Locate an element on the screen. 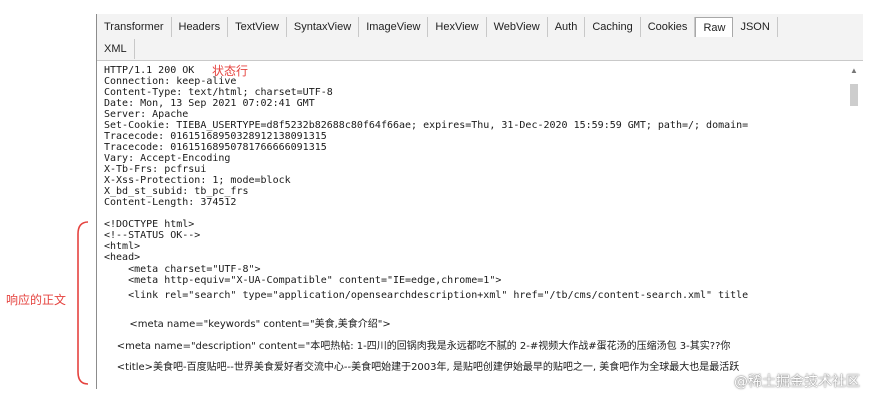 This screenshot has height=401, width=872. body-line: <head> is located at coordinates (122, 257).